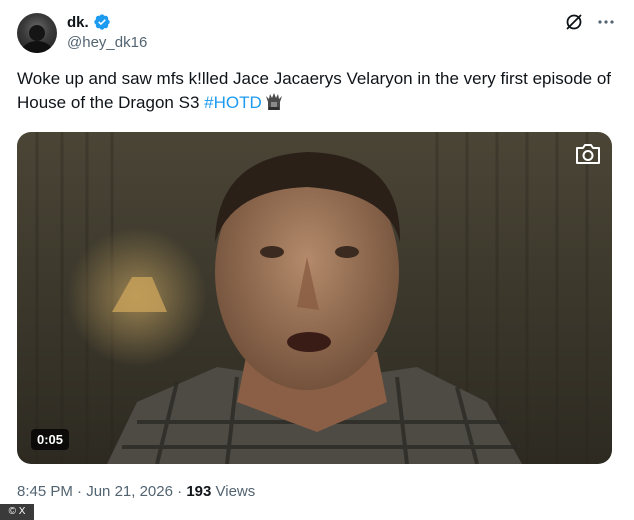 The width and height of the screenshot is (634, 520). Describe the element at coordinates (107, 42) in the screenshot. I see `handle: @hey_dk16` at that location.